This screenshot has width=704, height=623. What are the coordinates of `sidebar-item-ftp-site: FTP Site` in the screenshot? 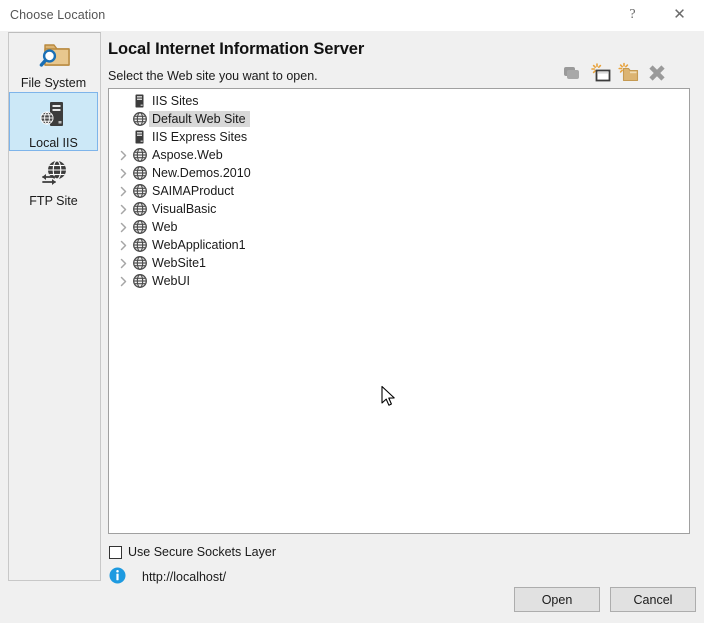 It's located at (53, 180).